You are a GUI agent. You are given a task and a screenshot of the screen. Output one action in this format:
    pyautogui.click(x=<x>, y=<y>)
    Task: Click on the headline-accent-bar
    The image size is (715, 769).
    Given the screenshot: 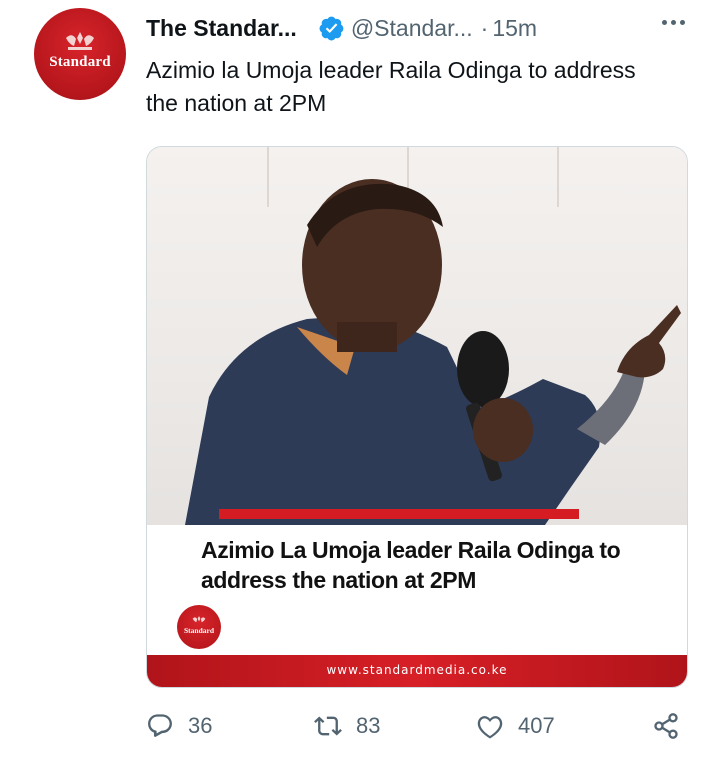 What is the action you would take?
    pyautogui.click(x=399, y=514)
    